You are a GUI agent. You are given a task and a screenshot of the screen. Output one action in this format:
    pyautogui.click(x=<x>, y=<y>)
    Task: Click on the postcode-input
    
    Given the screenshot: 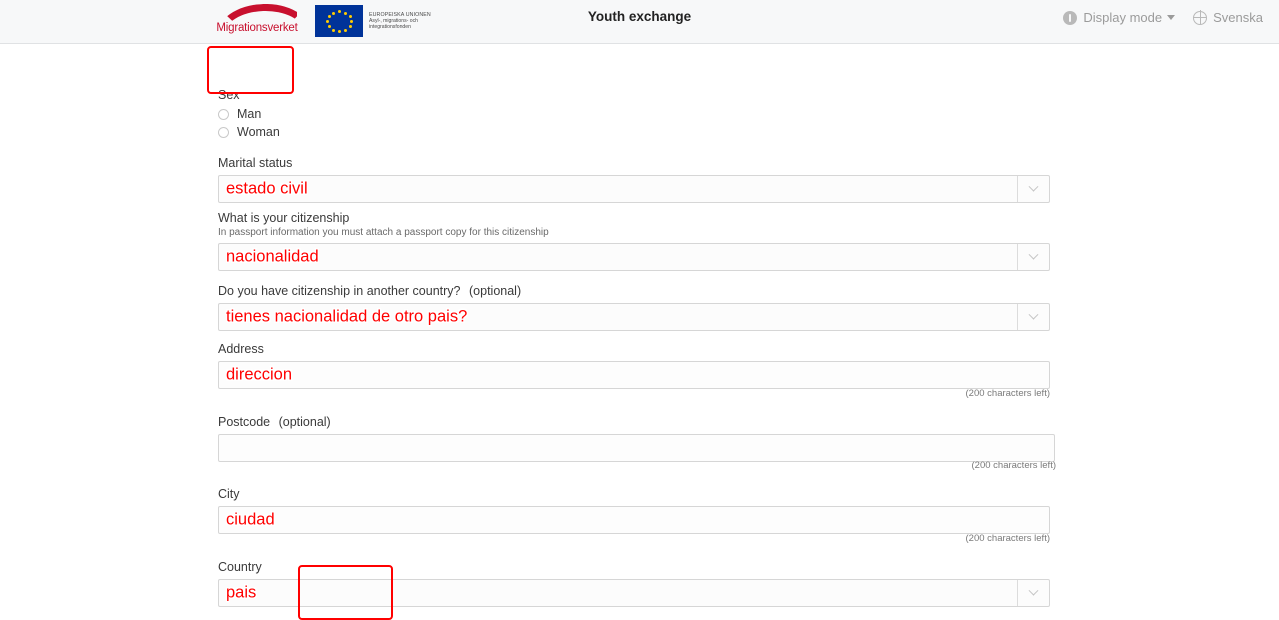 What is the action you would take?
    pyautogui.click(x=636, y=448)
    